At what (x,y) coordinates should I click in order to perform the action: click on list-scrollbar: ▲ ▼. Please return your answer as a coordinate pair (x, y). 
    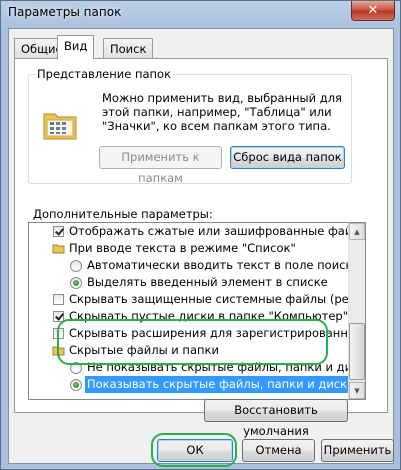
    Looking at the image, I should click on (356, 311).